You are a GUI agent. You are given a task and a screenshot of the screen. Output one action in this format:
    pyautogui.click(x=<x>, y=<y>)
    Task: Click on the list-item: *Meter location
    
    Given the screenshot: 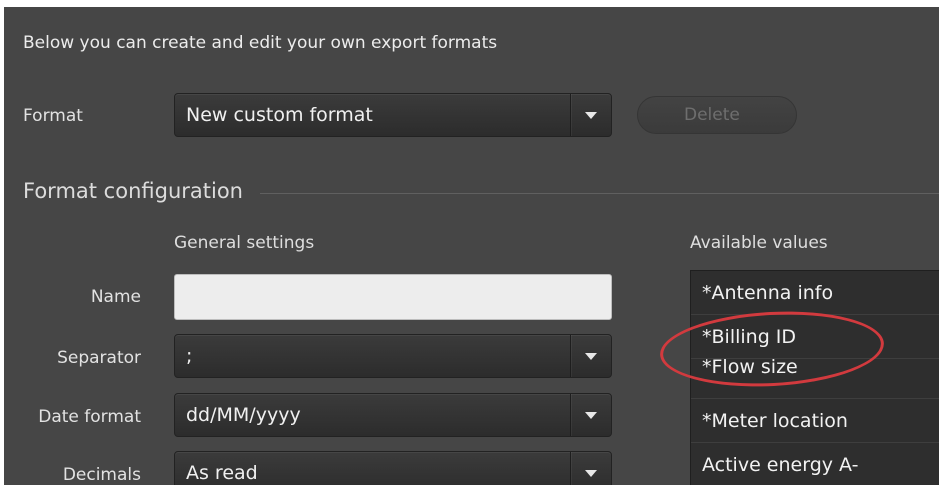 What is the action you would take?
    pyautogui.click(x=815, y=421)
    